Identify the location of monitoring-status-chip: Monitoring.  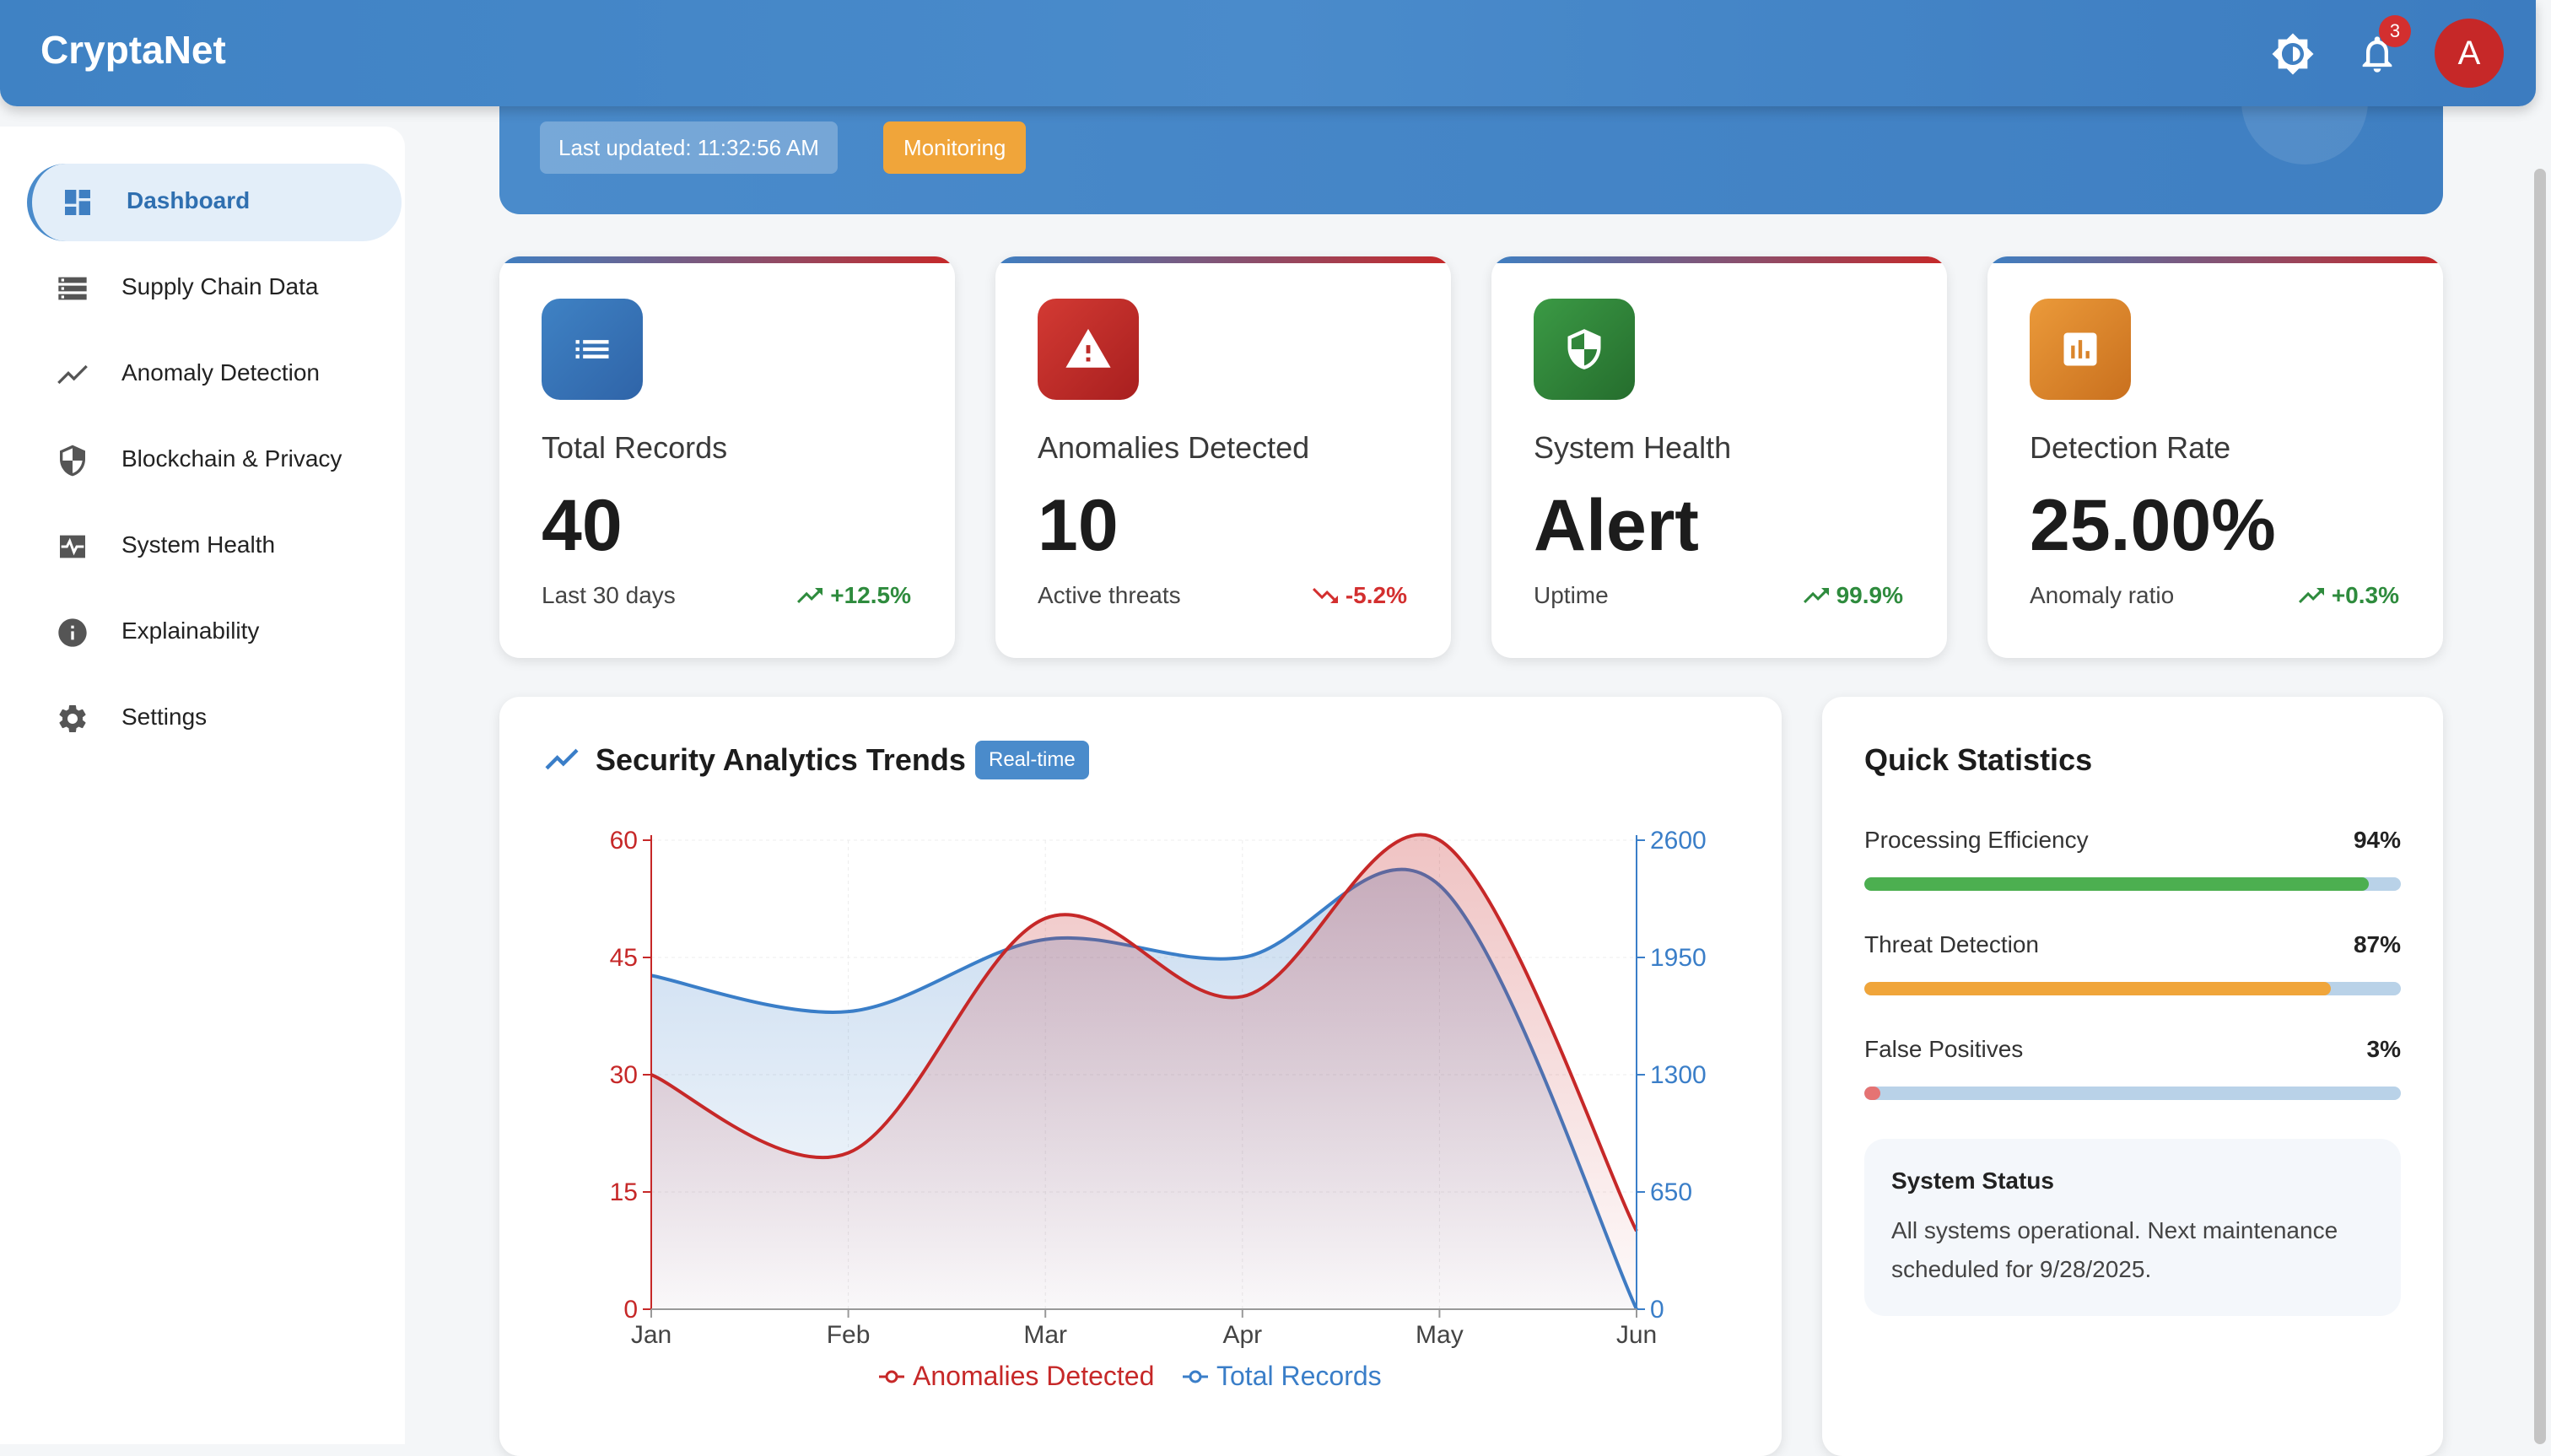
(955, 147).